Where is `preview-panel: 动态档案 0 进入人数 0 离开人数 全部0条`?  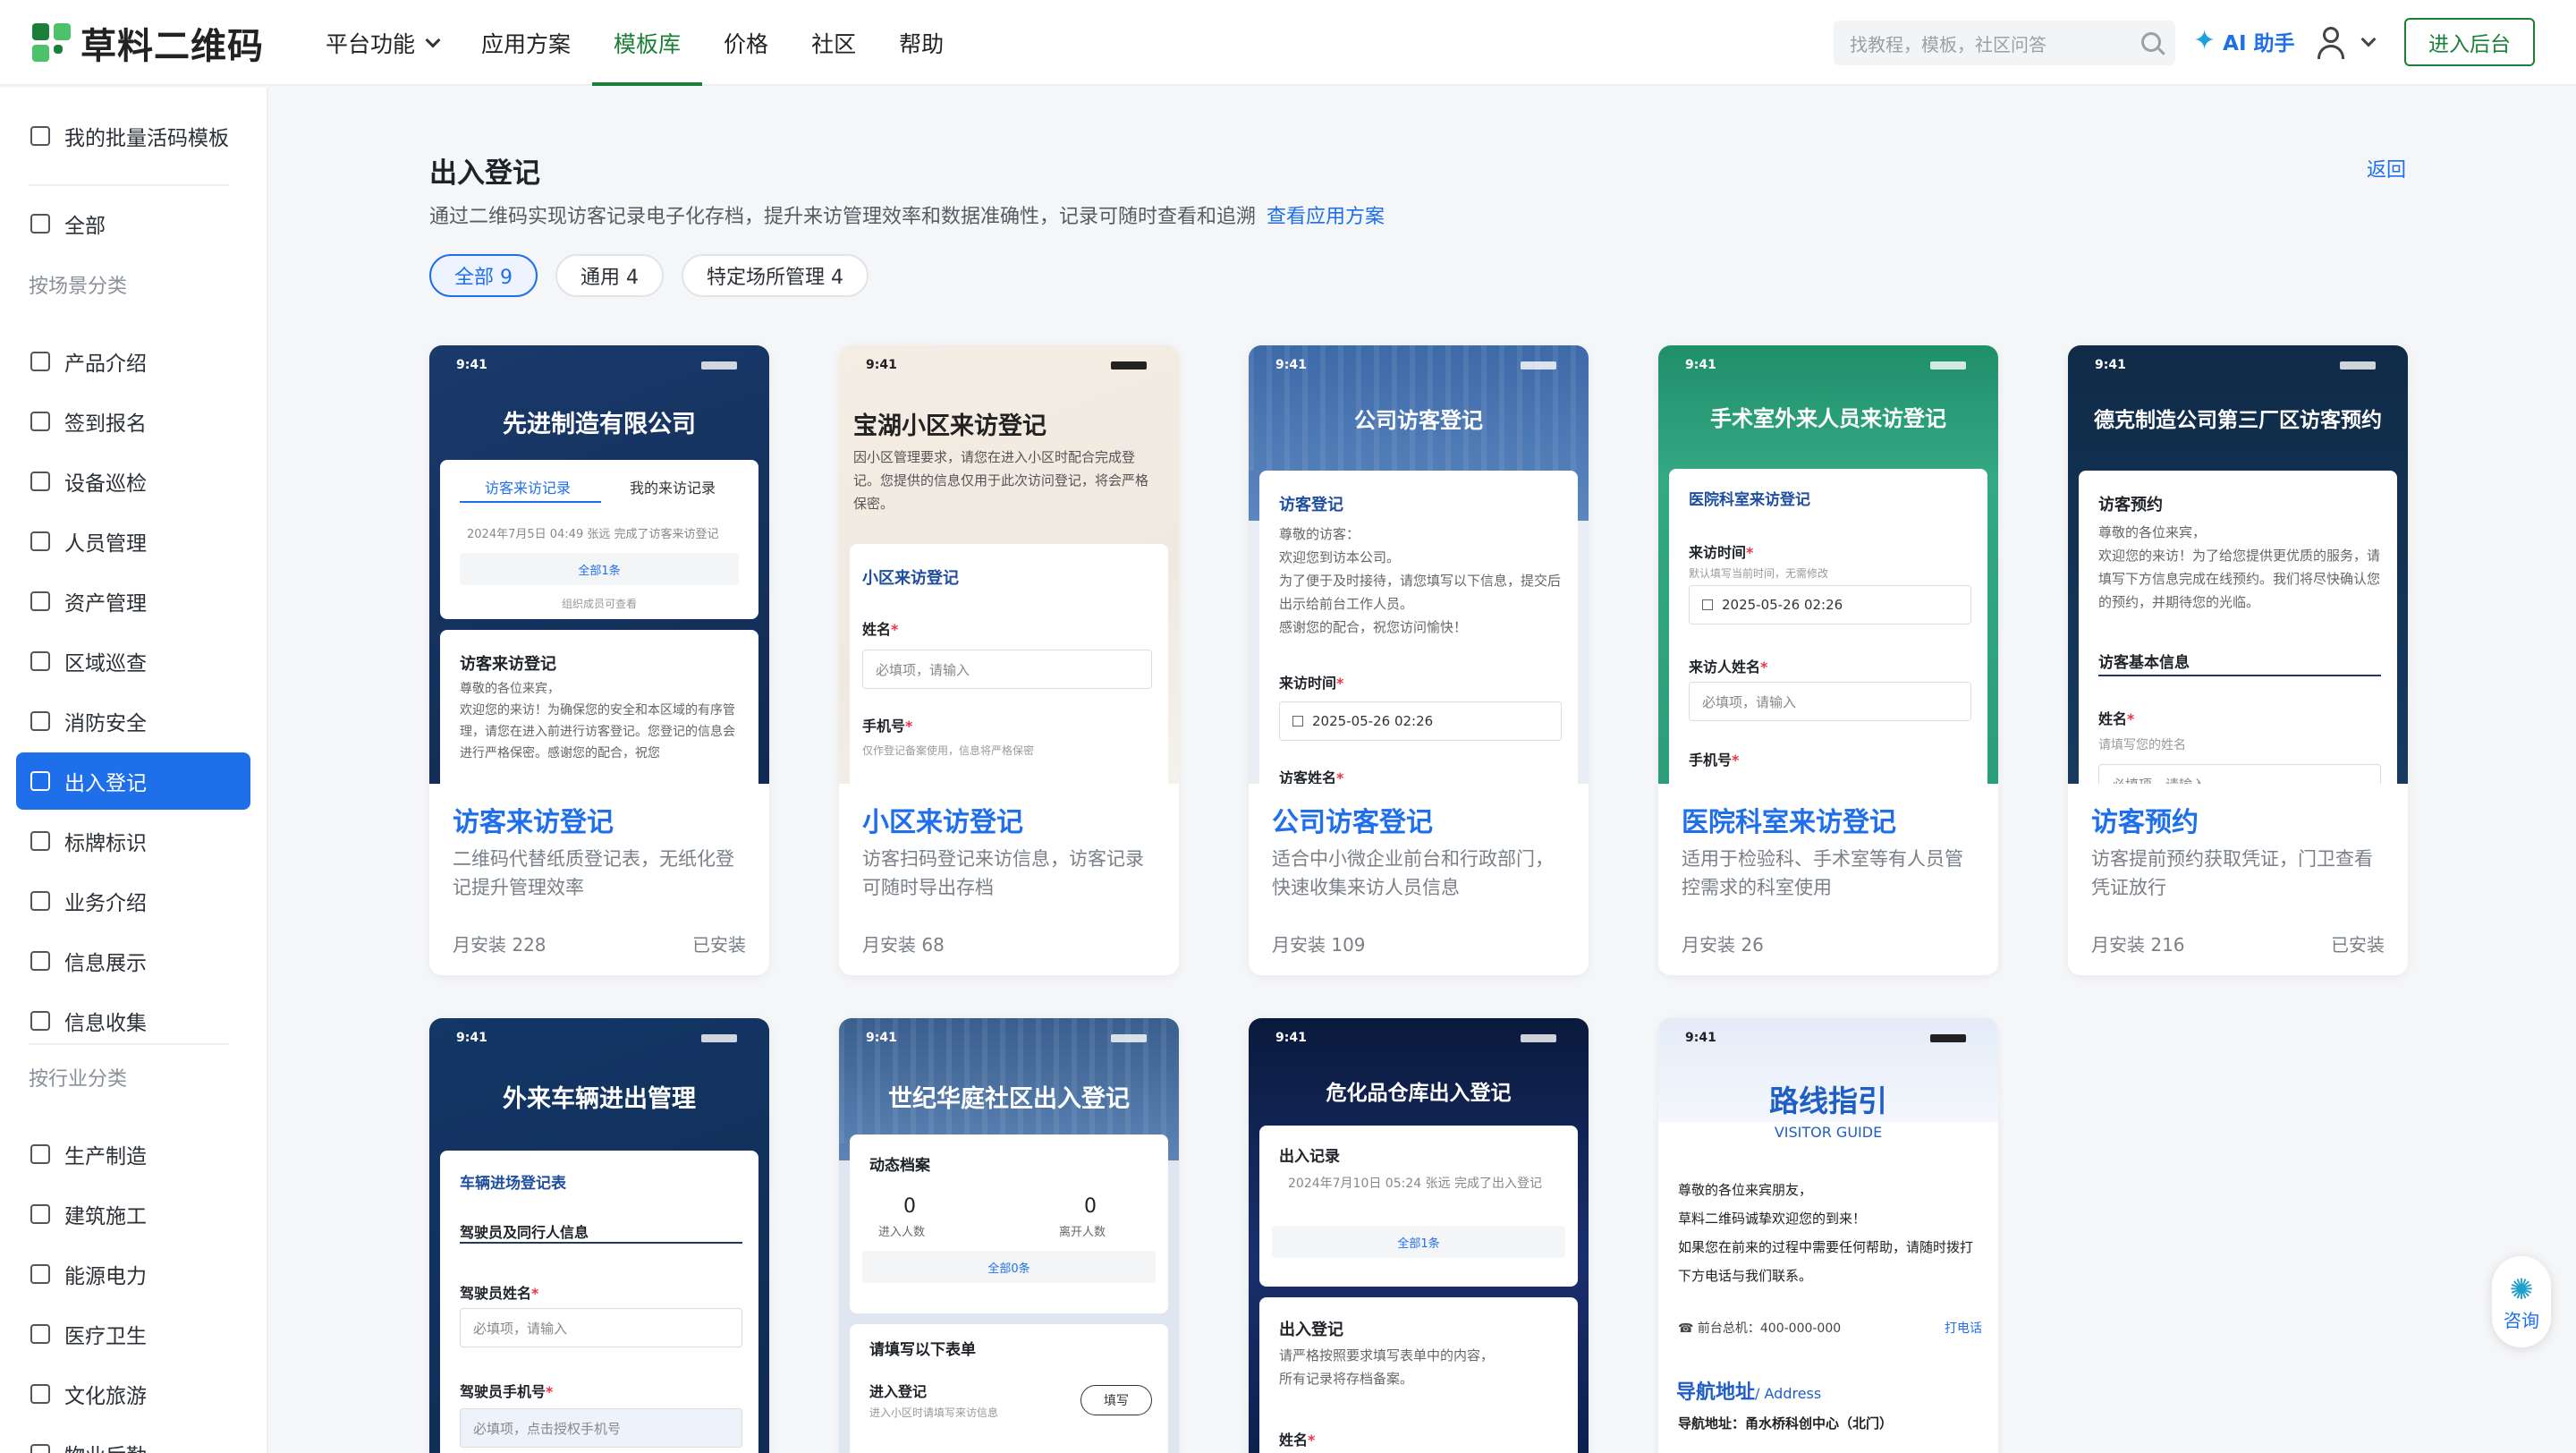 preview-panel: 动态档案 0 进入人数 0 离开人数 全部0条 is located at coordinates (1009, 1223).